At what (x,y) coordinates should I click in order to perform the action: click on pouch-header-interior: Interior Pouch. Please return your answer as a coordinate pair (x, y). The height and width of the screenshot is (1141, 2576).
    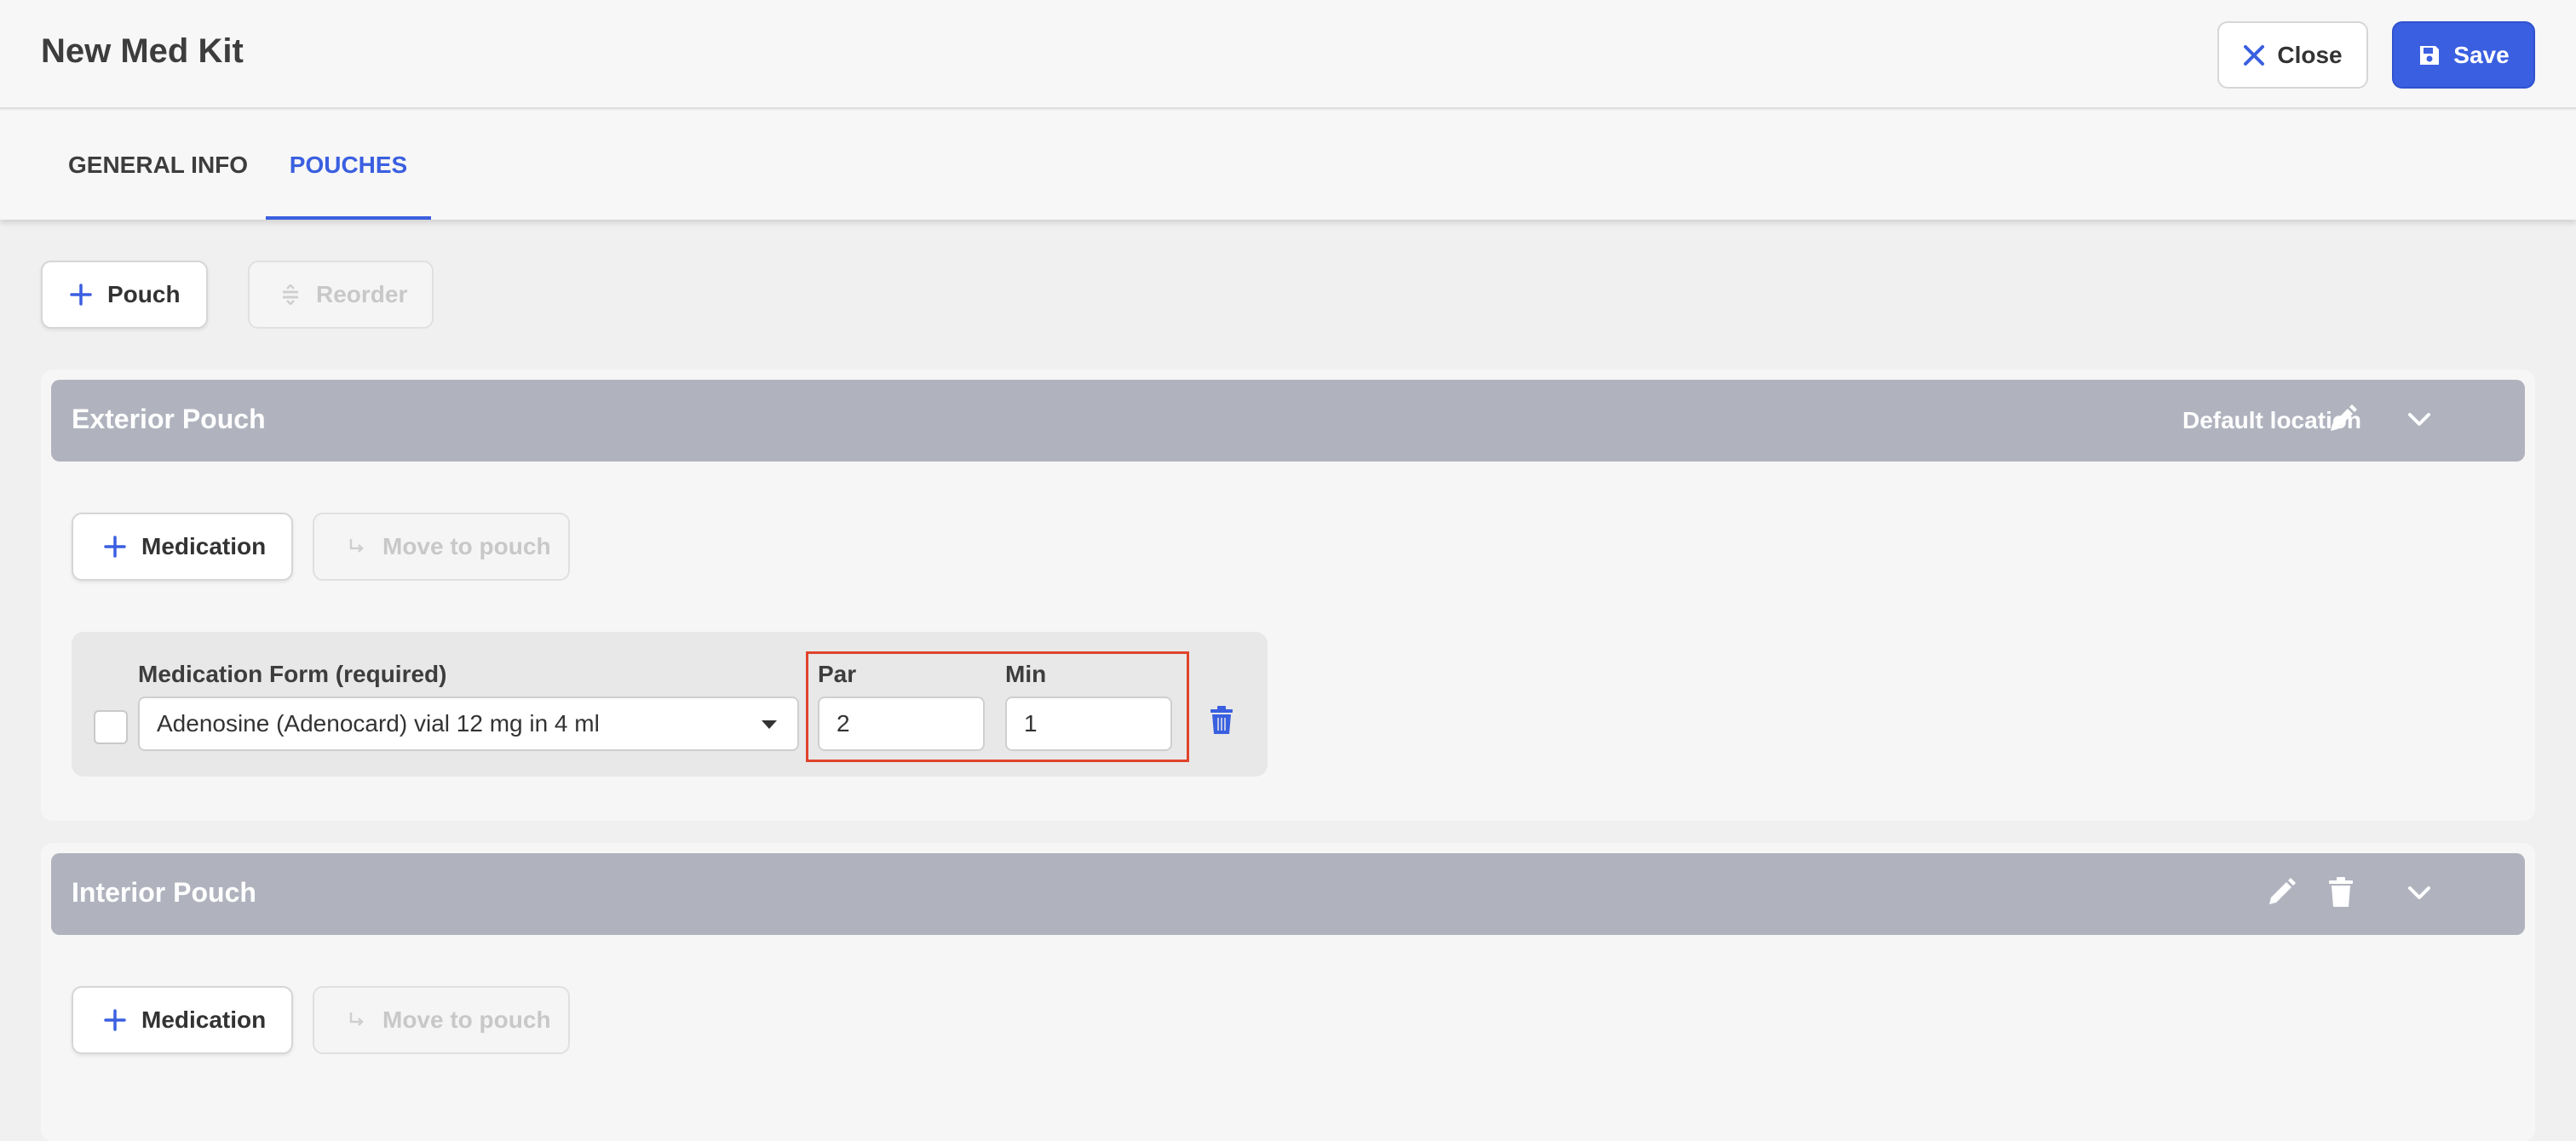
    Looking at the image, I should click on (1288, 894).